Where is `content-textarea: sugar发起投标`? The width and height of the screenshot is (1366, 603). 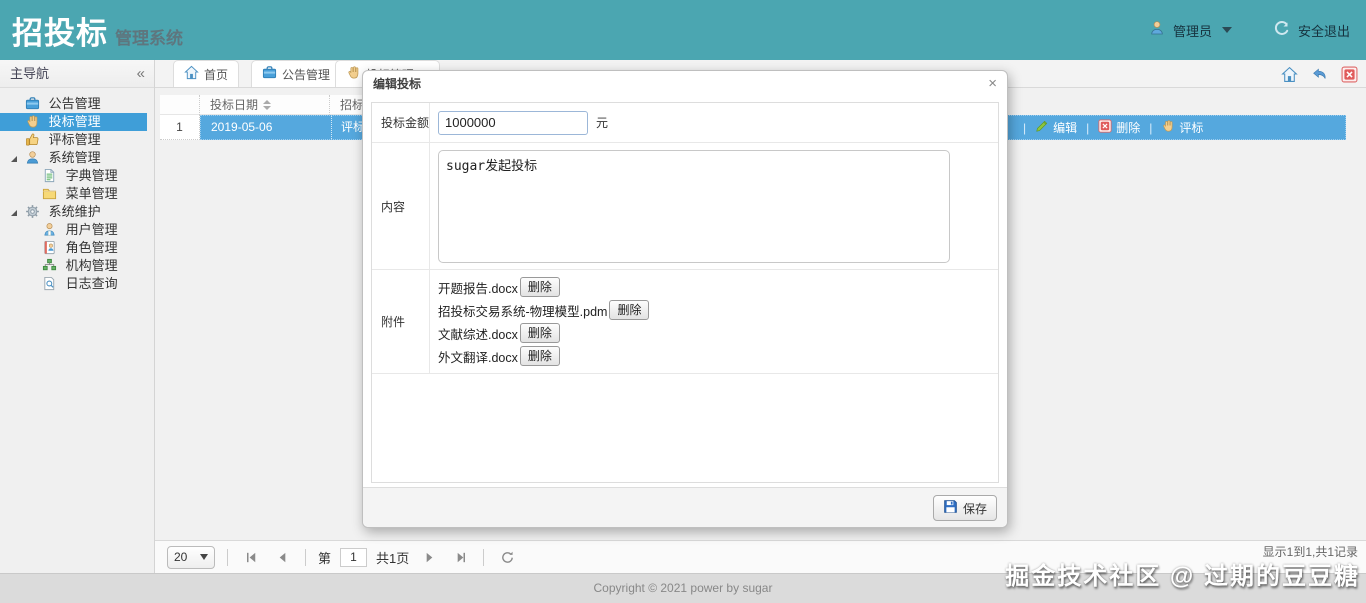 content-textarea: sugar发起投标 is located at coordinates (694, 206).